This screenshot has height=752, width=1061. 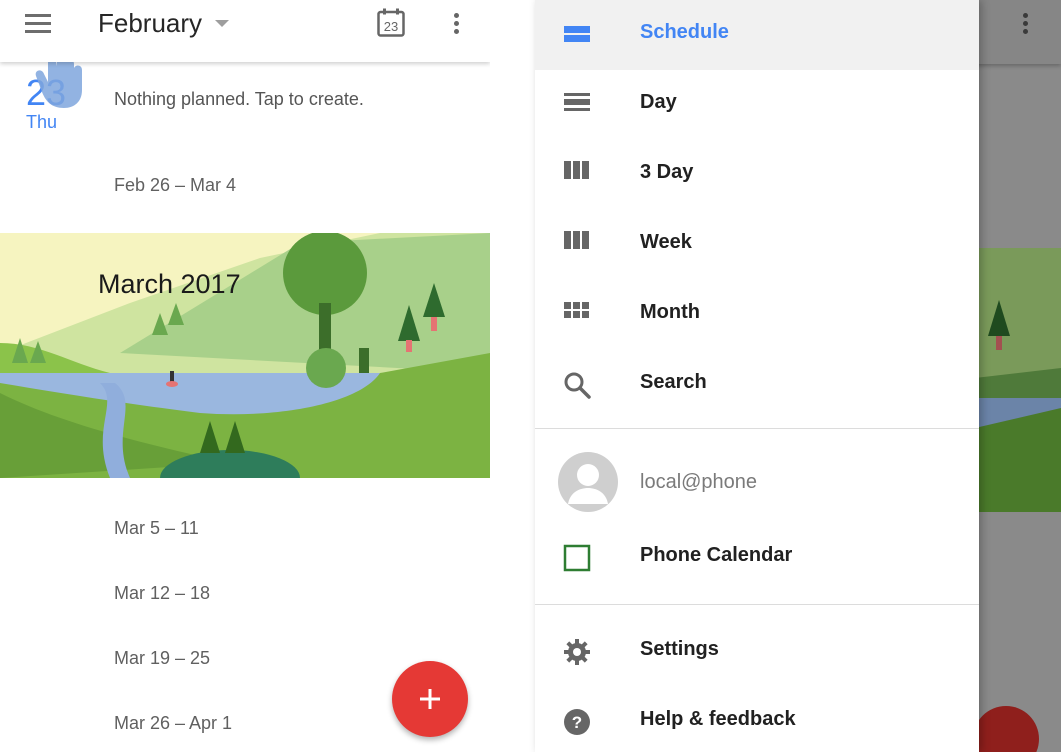 I want to click on drawer-item-month: Month, so click(x=757, y=315).